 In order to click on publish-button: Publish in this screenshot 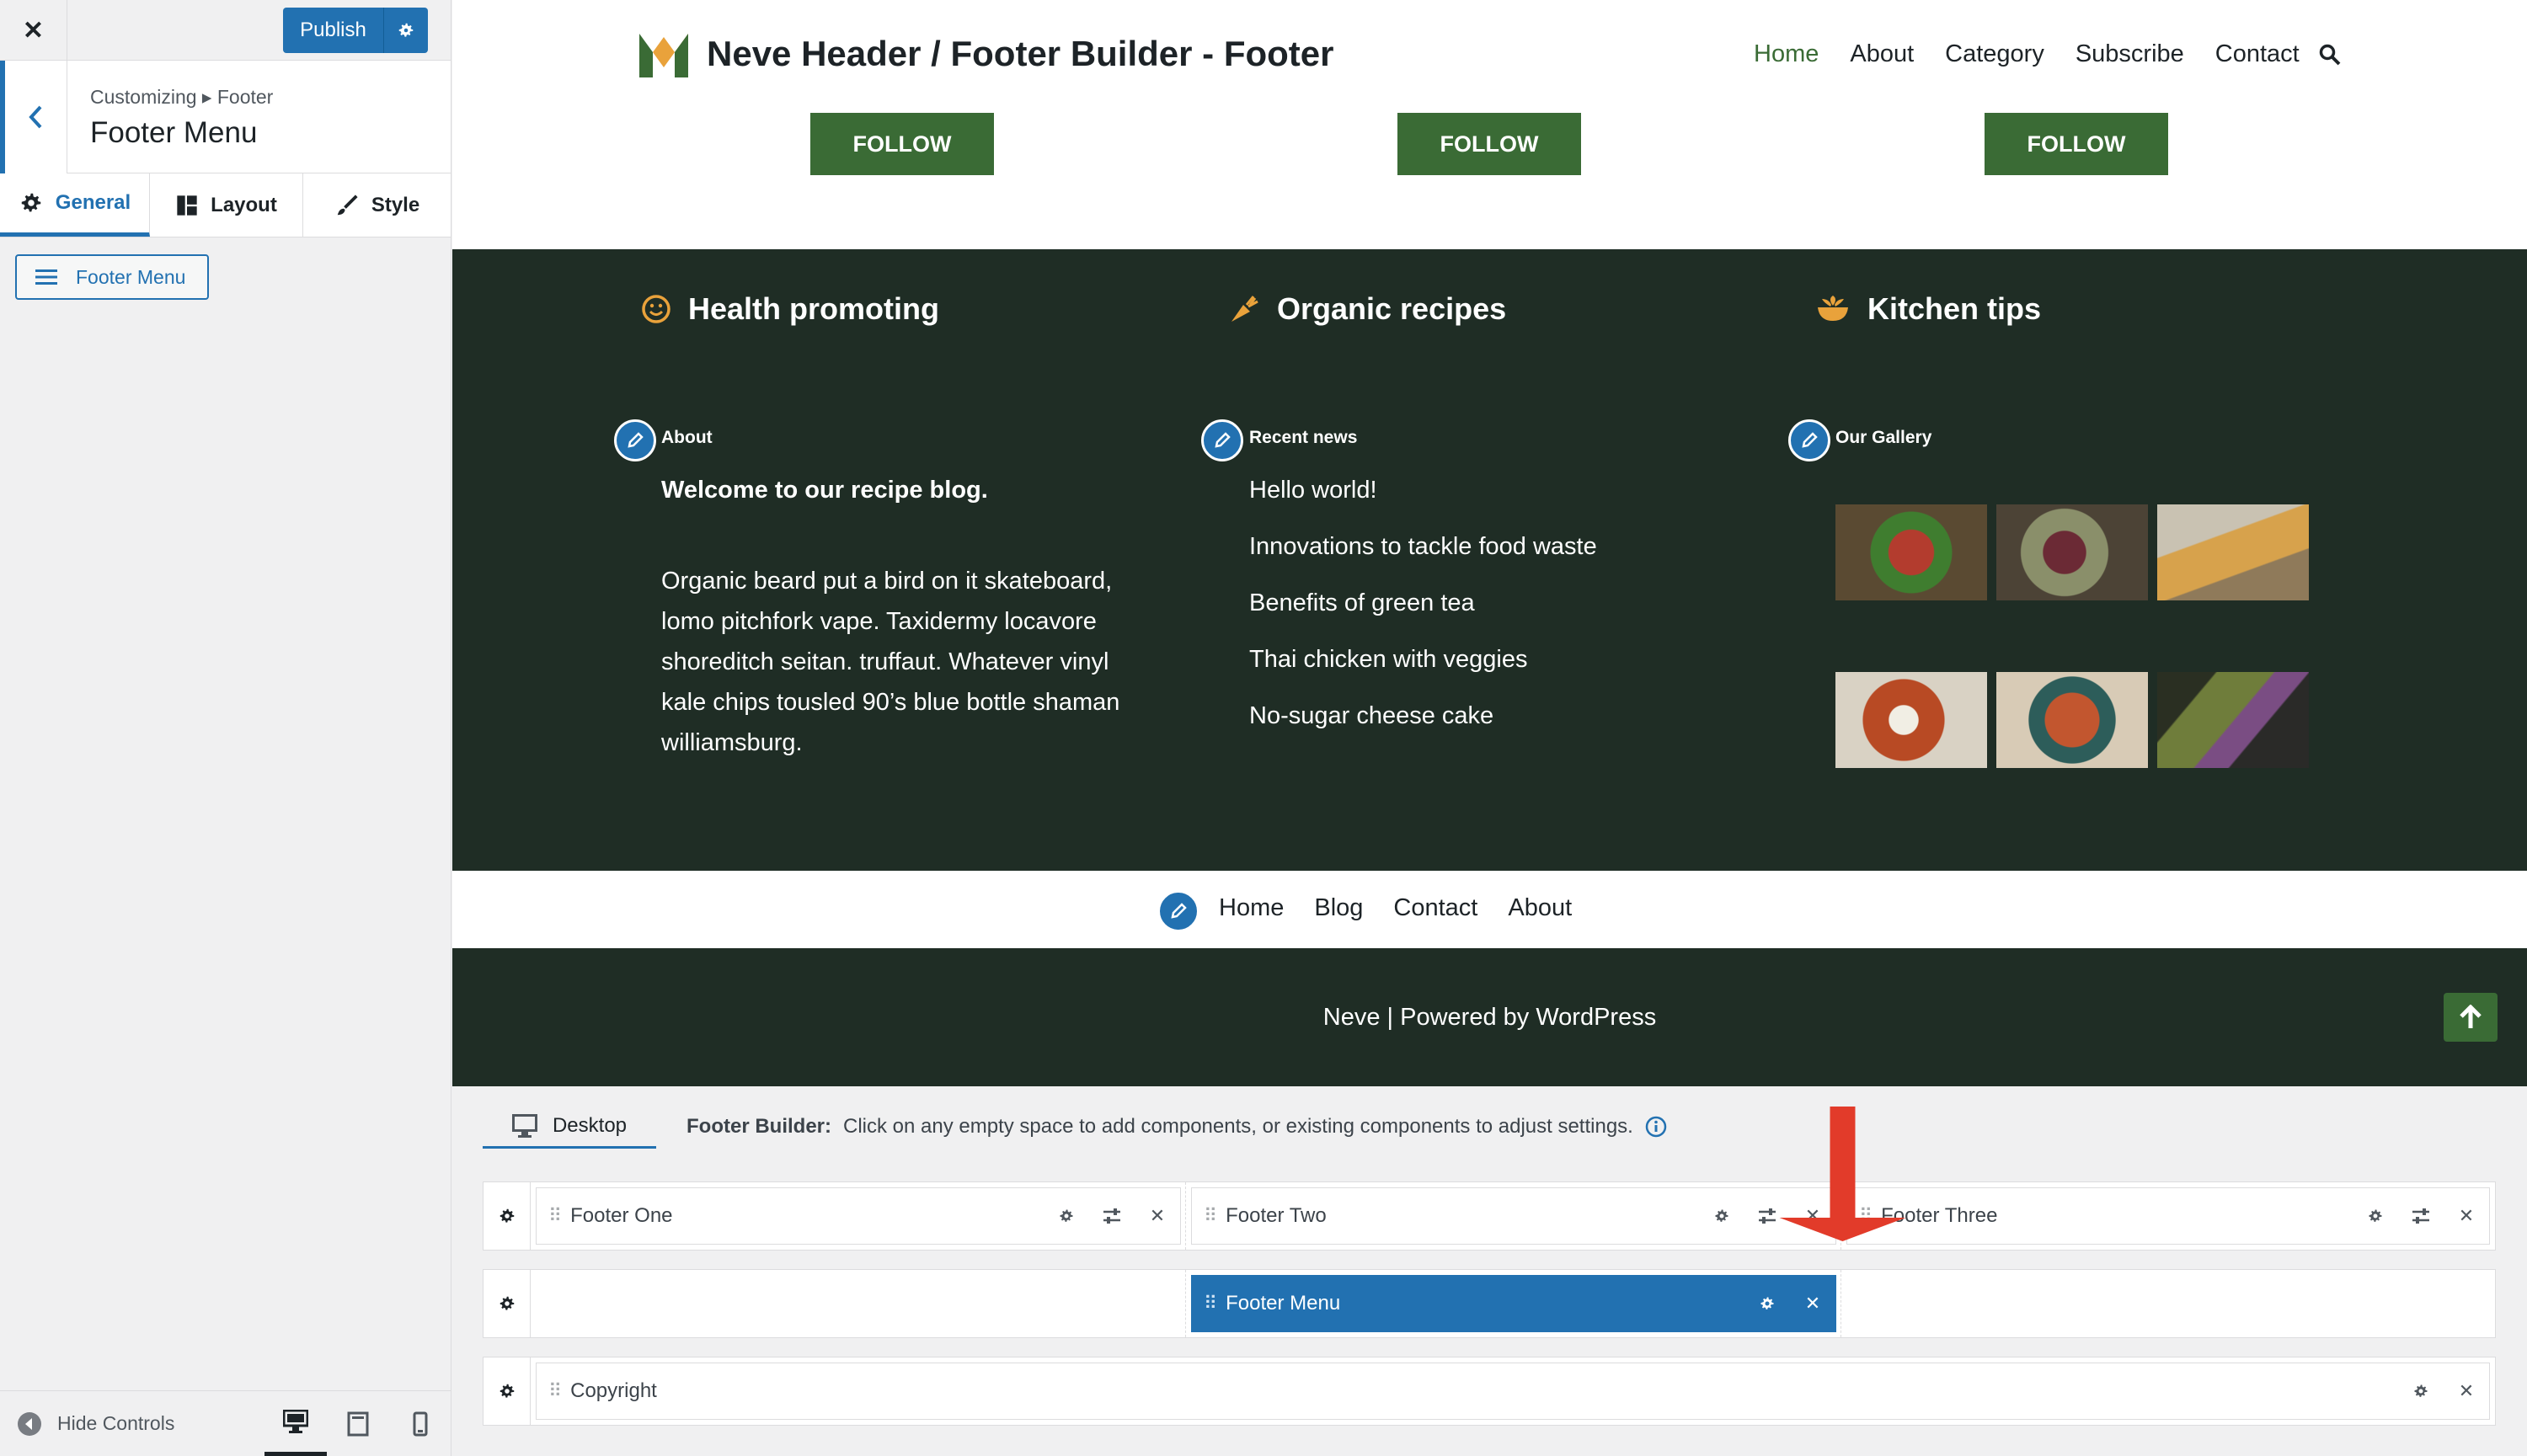, I will do `click(355, 30)`.